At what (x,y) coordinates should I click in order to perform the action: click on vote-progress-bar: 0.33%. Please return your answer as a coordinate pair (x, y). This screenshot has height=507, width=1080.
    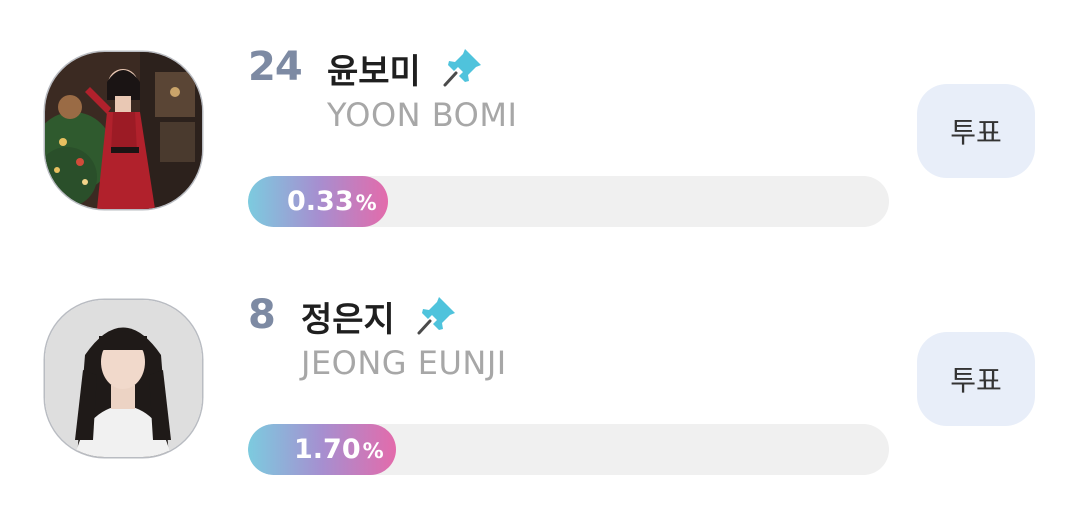
    Looking at the image, I should click on (568, 201).